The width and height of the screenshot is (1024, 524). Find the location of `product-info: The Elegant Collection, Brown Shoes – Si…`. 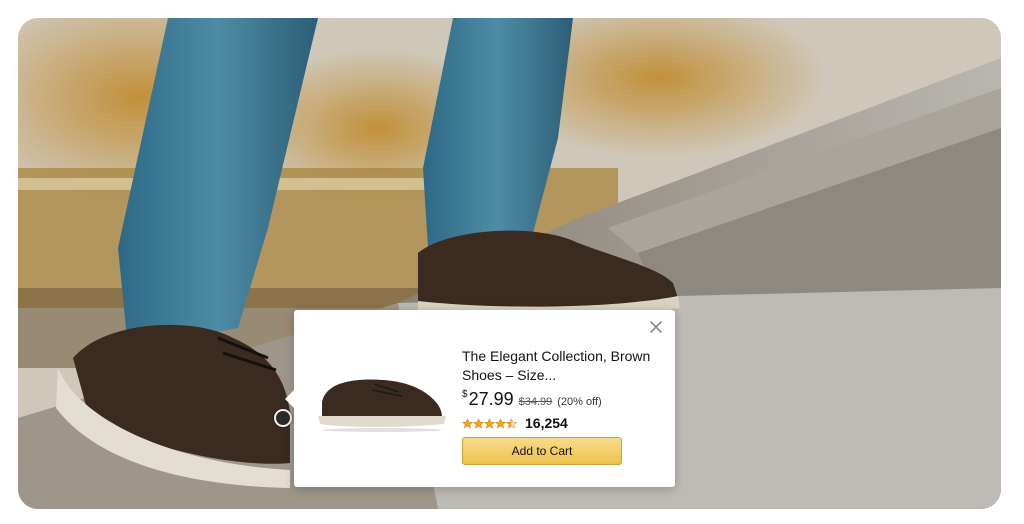

product-info: The Elegant Collection, Brown Shoes – Si… is located at coordinates (560, 406).